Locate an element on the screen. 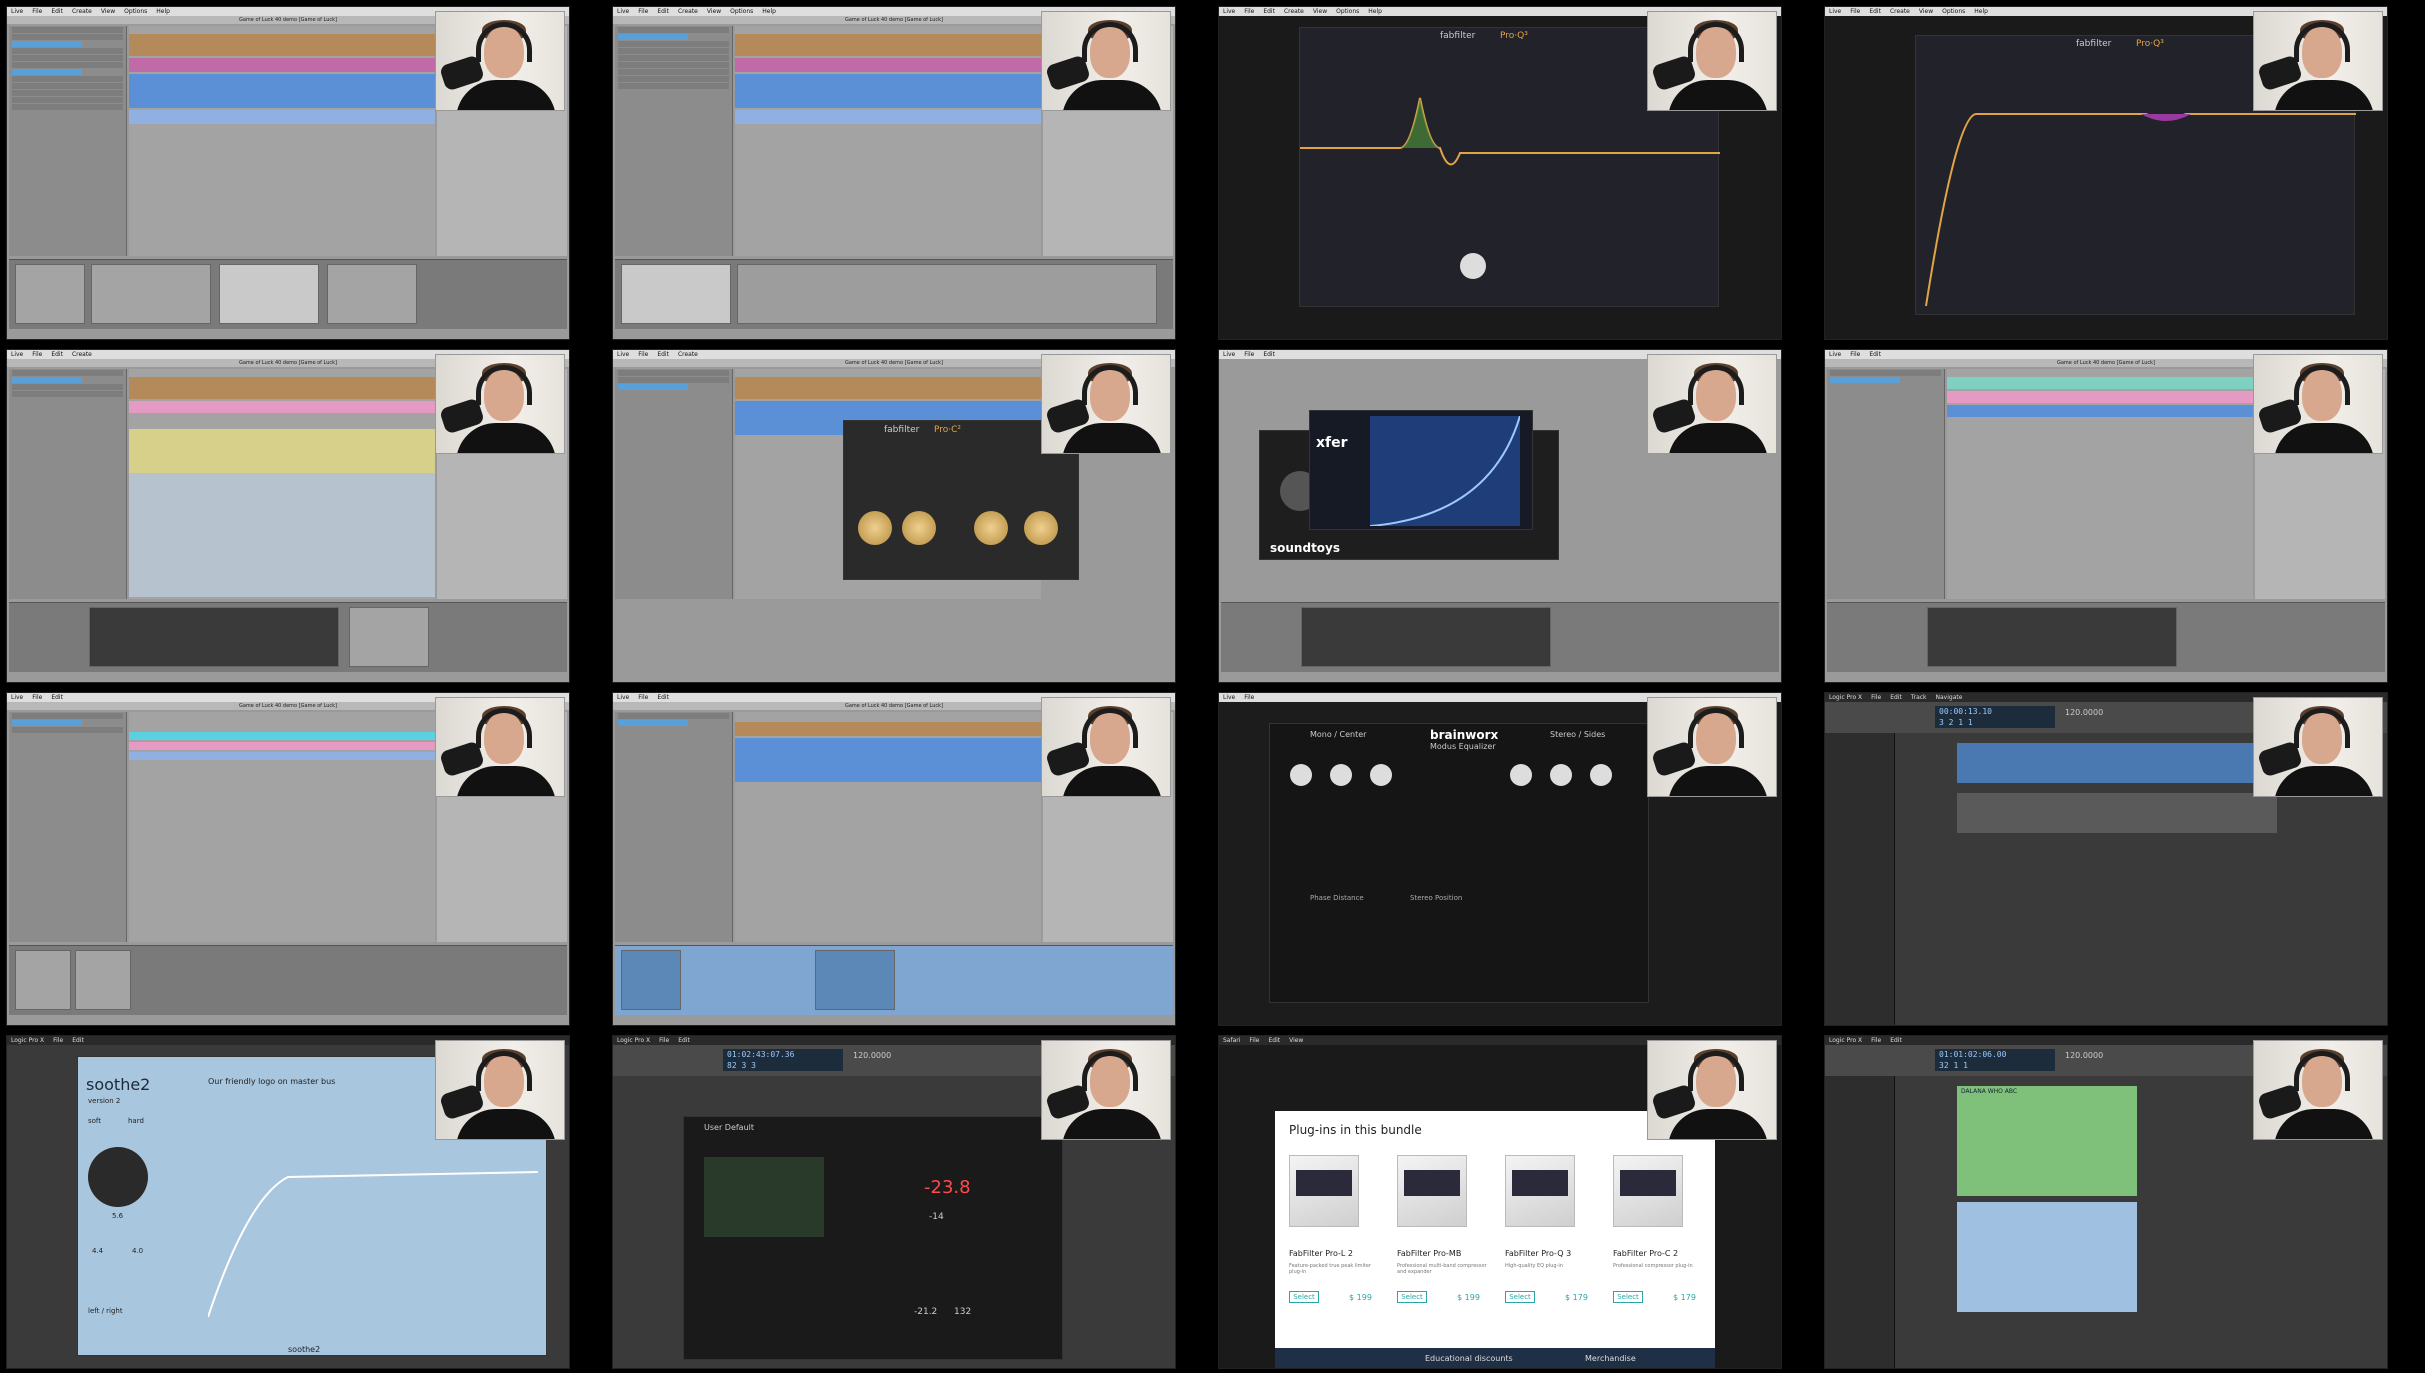 Image resolution: width=2425 pixels, height=1373 pixels. ratio-knob is located at coordinates (919, 528).